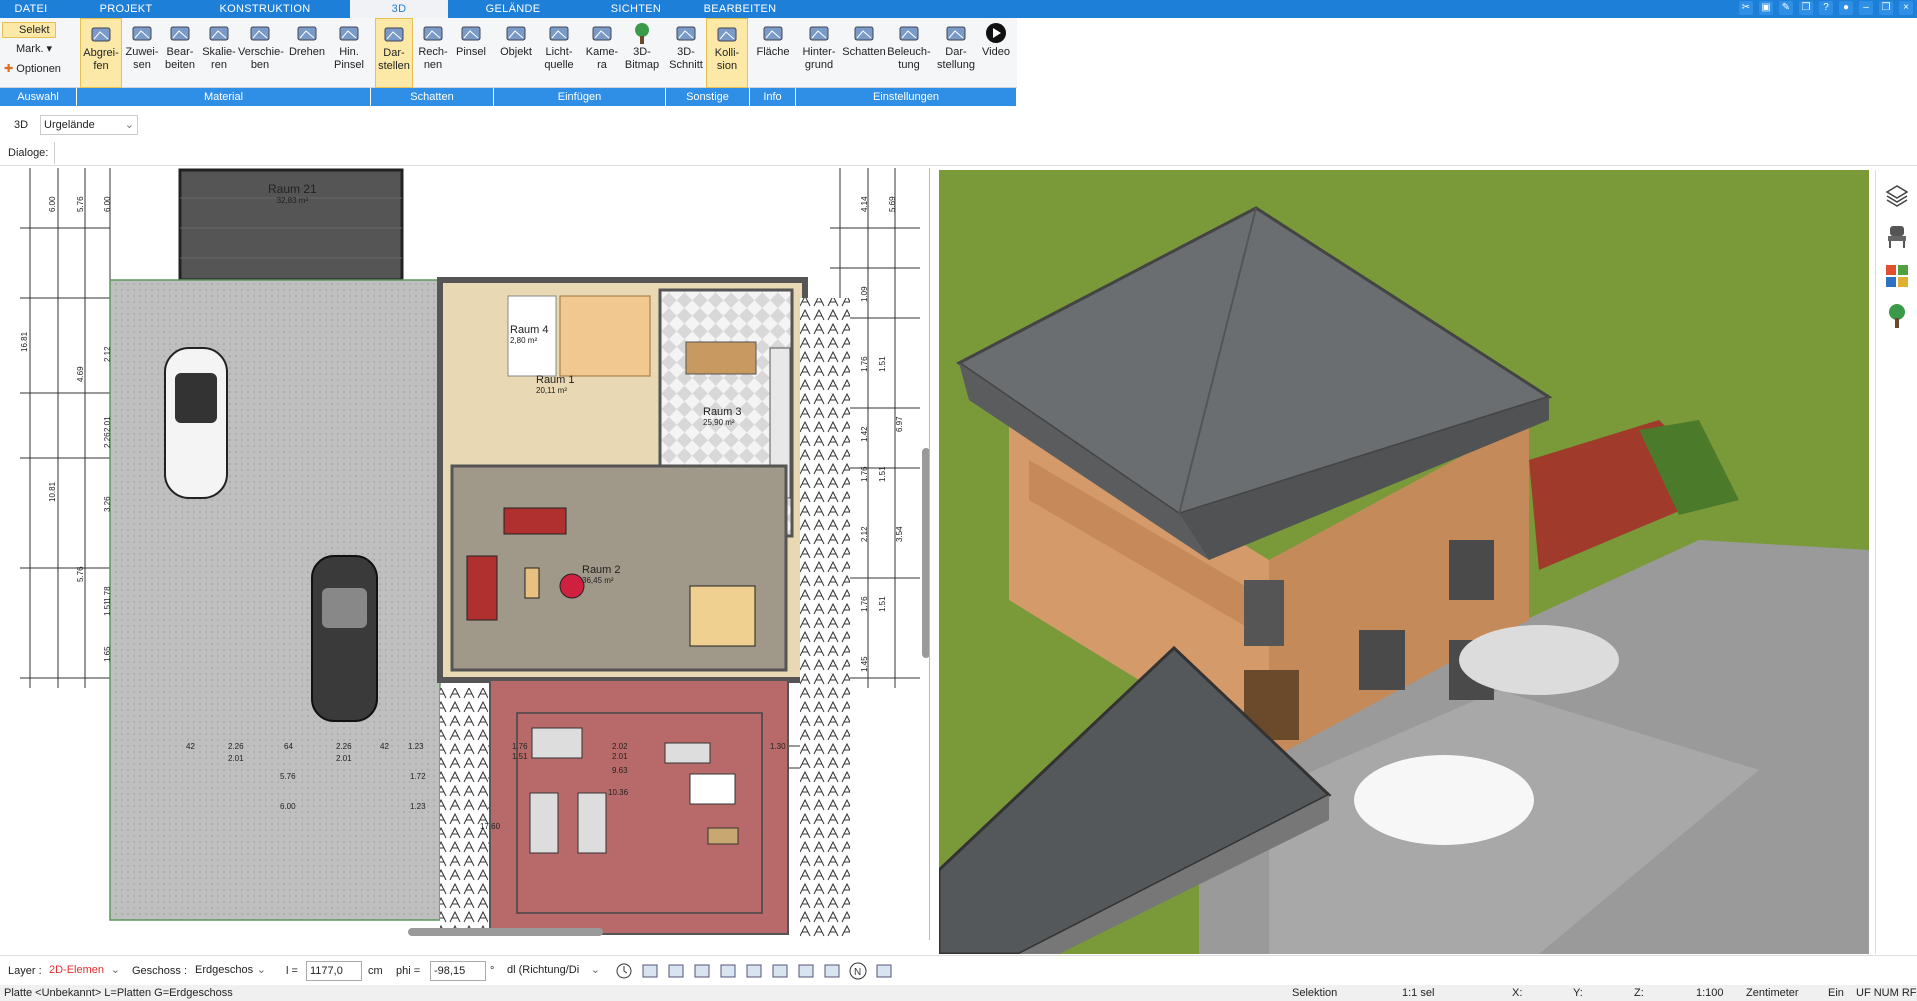 This screenshot has width=1917, height=1001. What do you see at coordinates (559, 53) in the screenshot?
I see `ribbon-button-12: Licht- quelle` at bounding box center [559, 53].